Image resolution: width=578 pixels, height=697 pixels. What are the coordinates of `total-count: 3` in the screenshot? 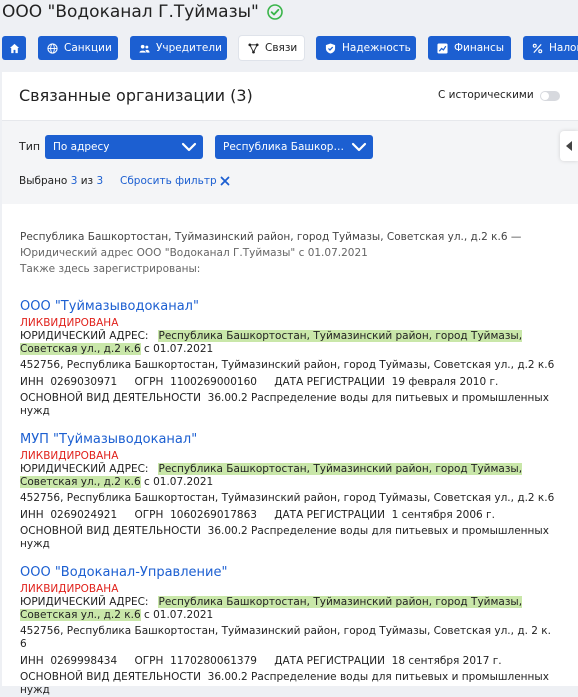 It's located at (100, 181).